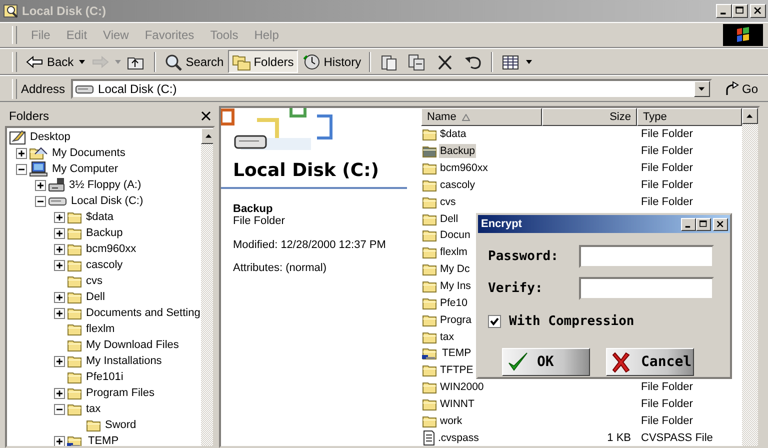  Describe the element at coordinates (702, 88) in the screenshot. I see `dropdown-button` at that location.